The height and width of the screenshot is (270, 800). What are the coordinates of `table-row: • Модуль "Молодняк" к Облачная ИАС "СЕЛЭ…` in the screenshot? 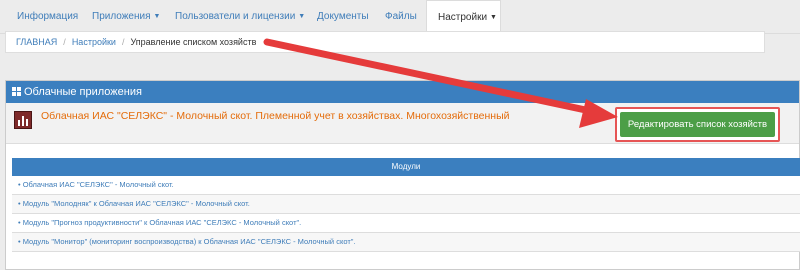 It's located at (406, 204).